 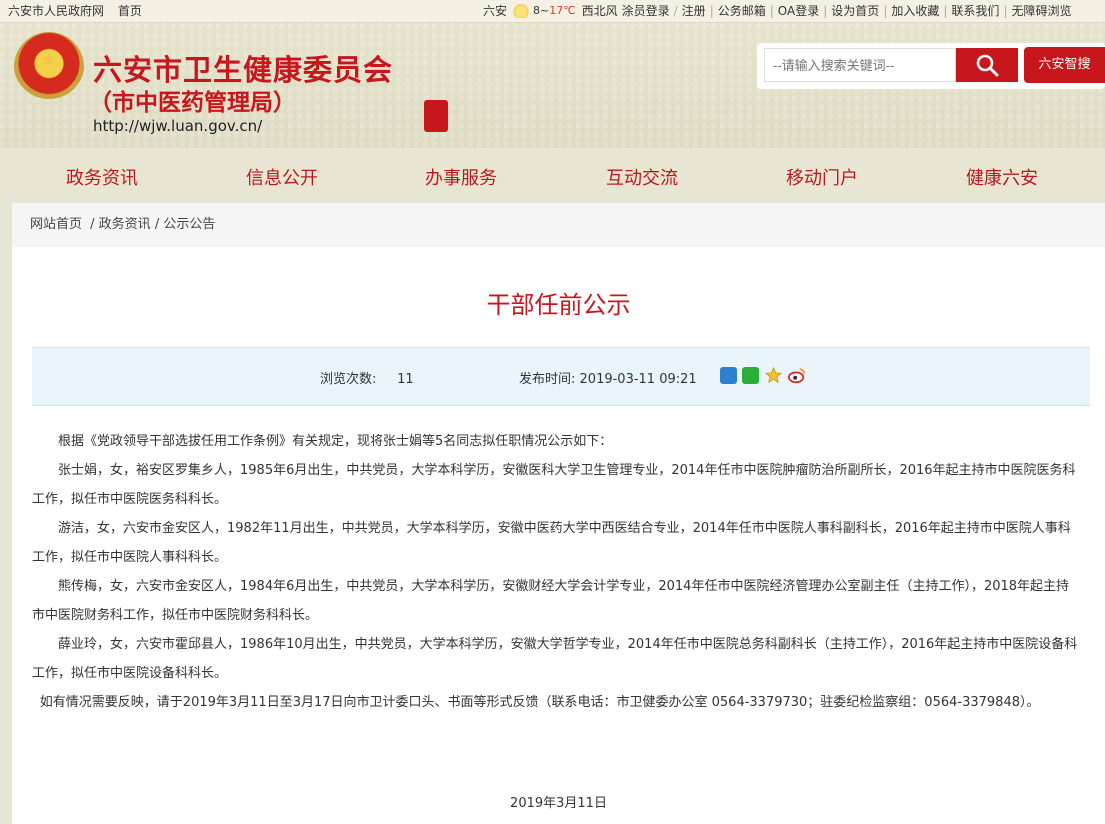 I want to click on weather-temp: 8~17℃, so click(x=554, y=10).